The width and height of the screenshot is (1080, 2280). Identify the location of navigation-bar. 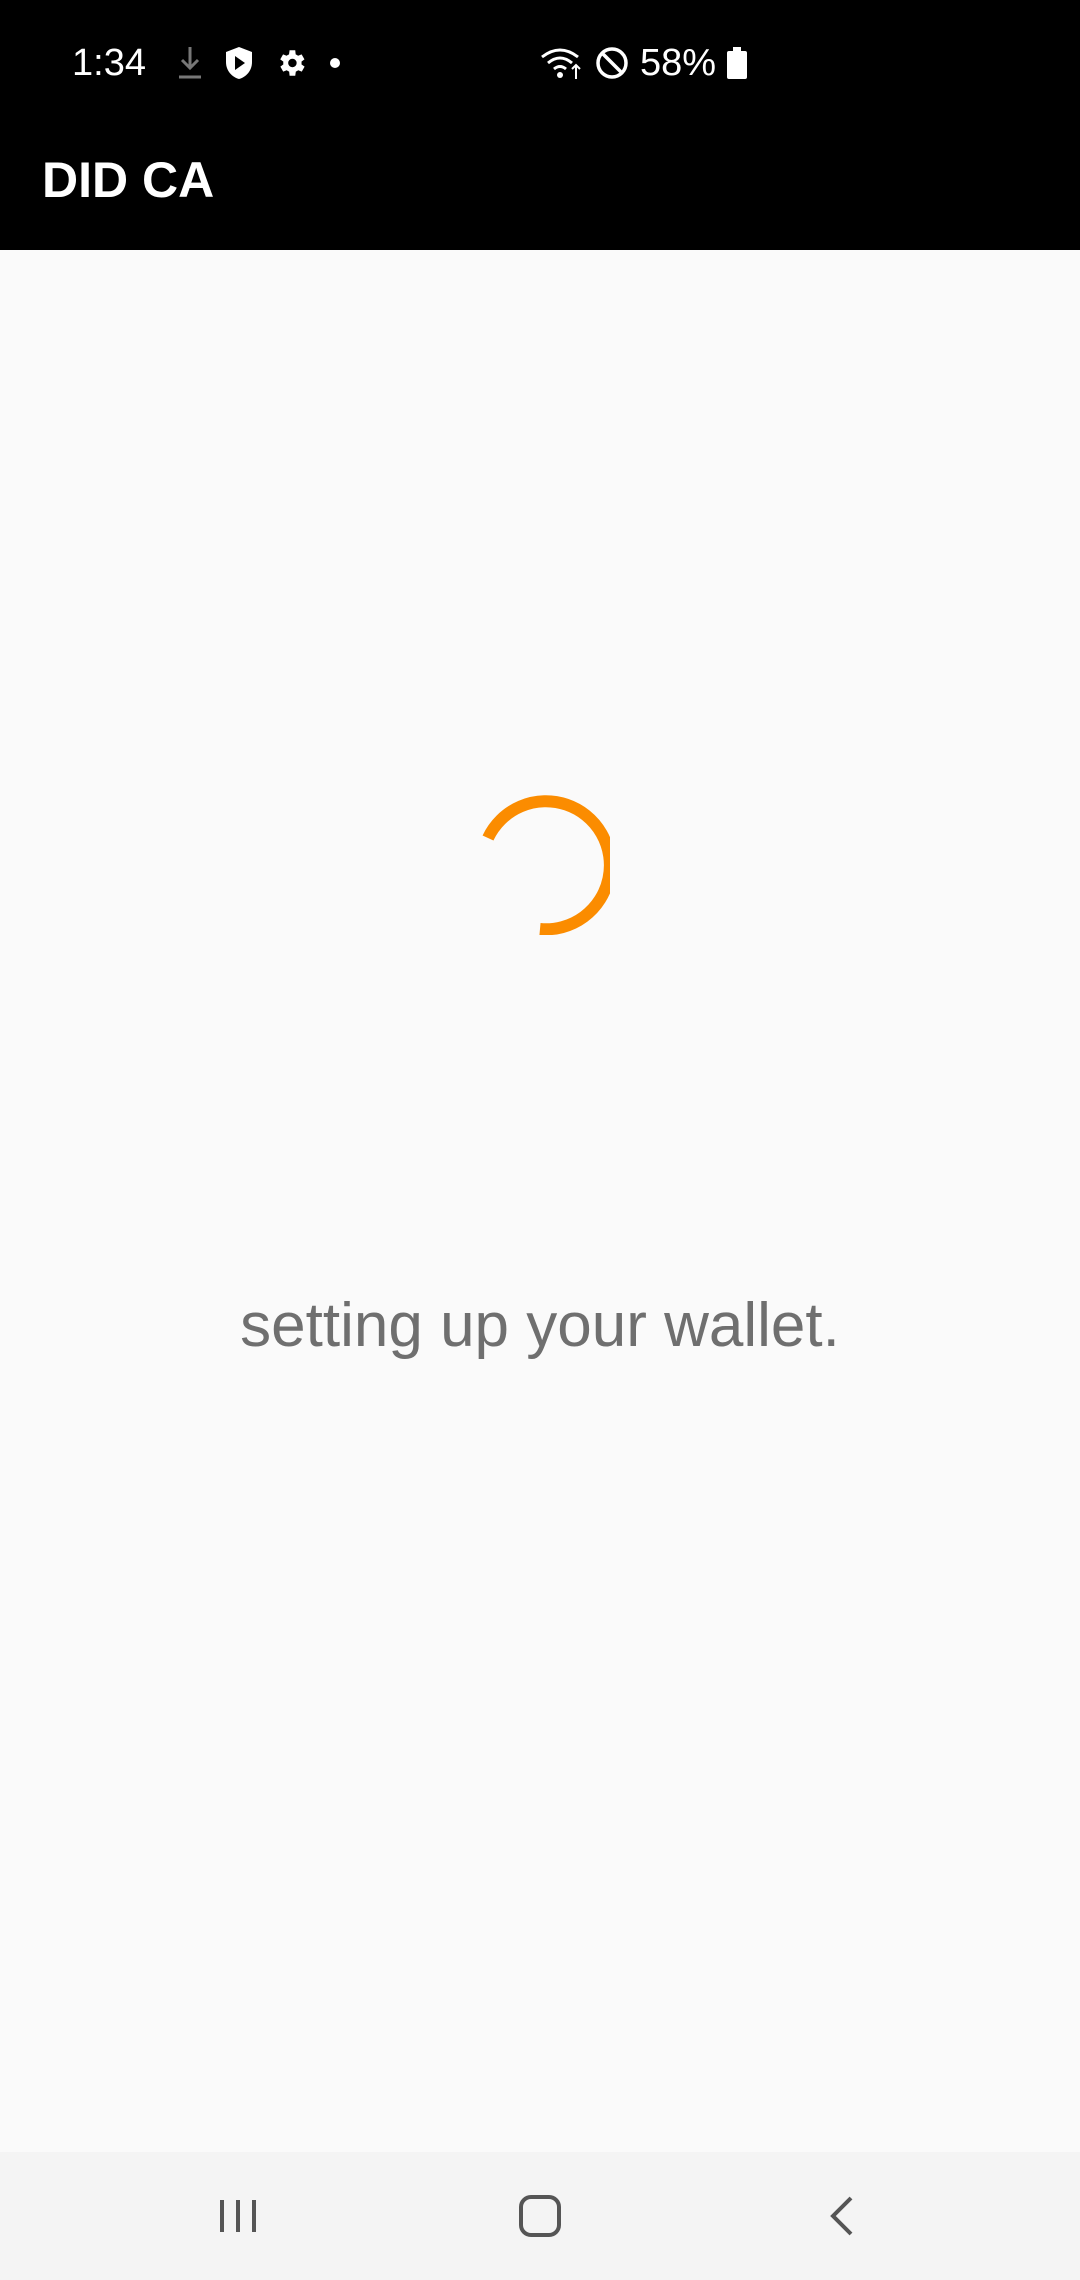
(540, 2216).